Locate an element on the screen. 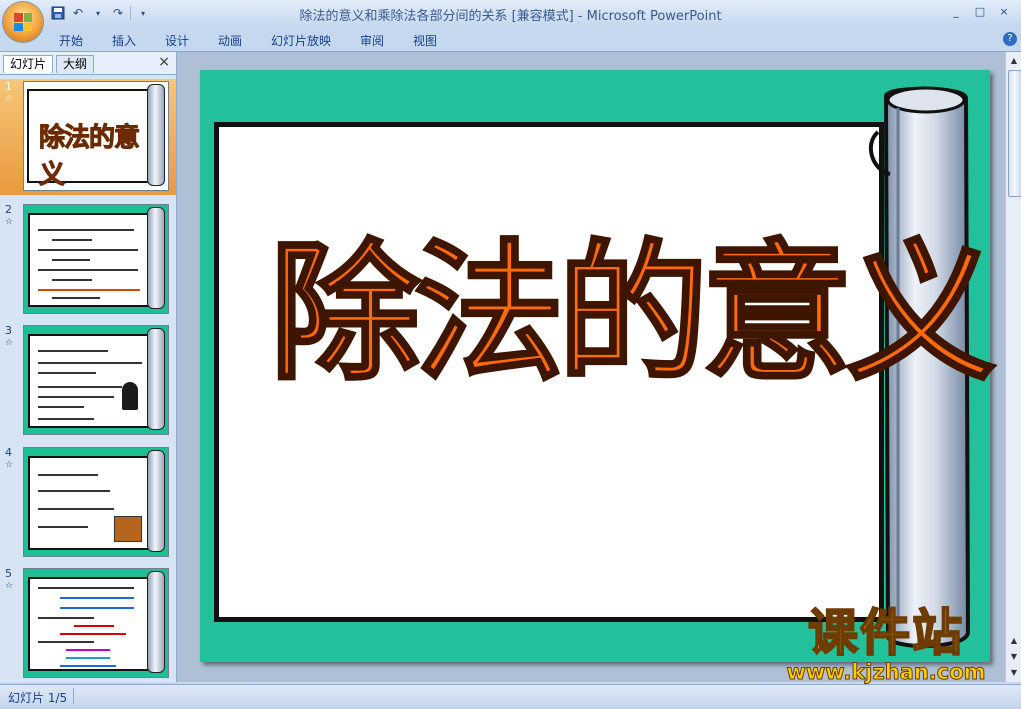  ribbon-tab-bar: 开始 插入 设计 动画 幻灯片放映 审阅 视图 ? is located at coordinates (510, 39).